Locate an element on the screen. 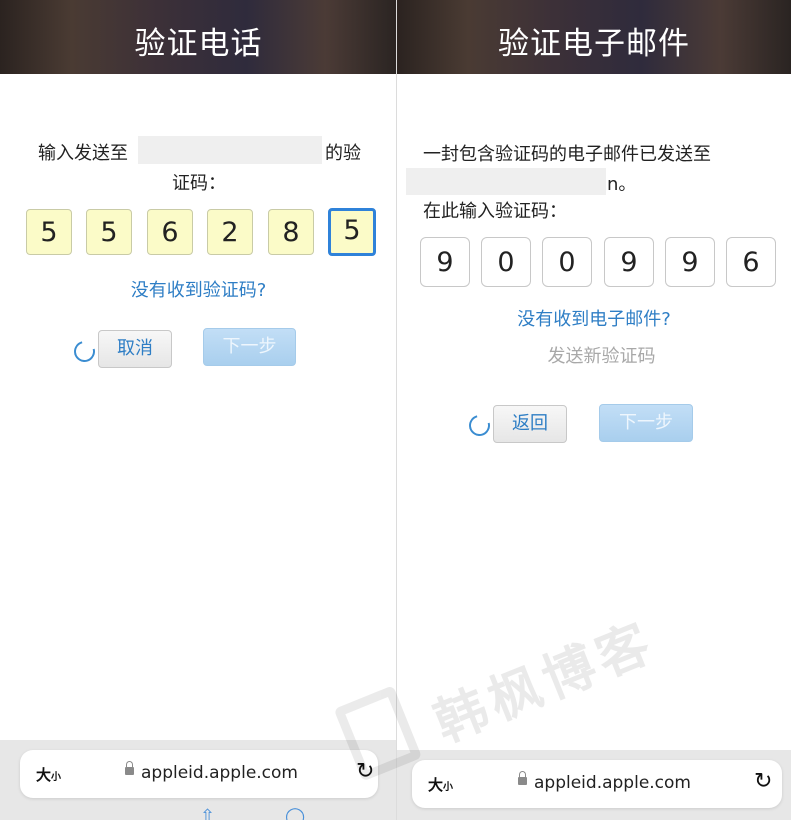 This screenshot has height=839, width=791. left-address-bar: 大小 appleid.apple.com ↻ is located at coordinates (199, 774).